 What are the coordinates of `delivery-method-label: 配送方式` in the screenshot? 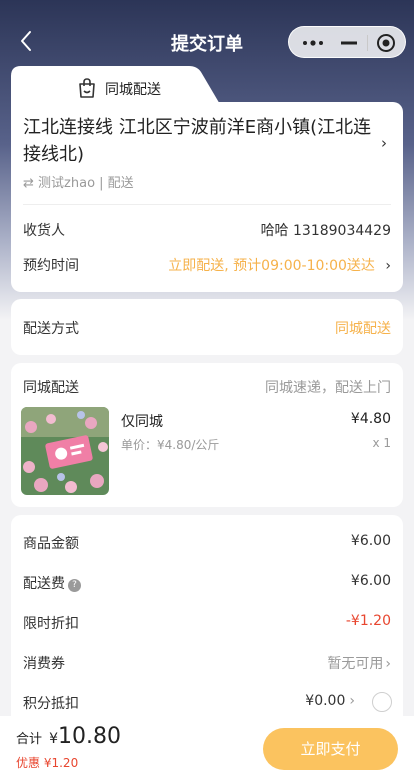 It's located at (51, 329).